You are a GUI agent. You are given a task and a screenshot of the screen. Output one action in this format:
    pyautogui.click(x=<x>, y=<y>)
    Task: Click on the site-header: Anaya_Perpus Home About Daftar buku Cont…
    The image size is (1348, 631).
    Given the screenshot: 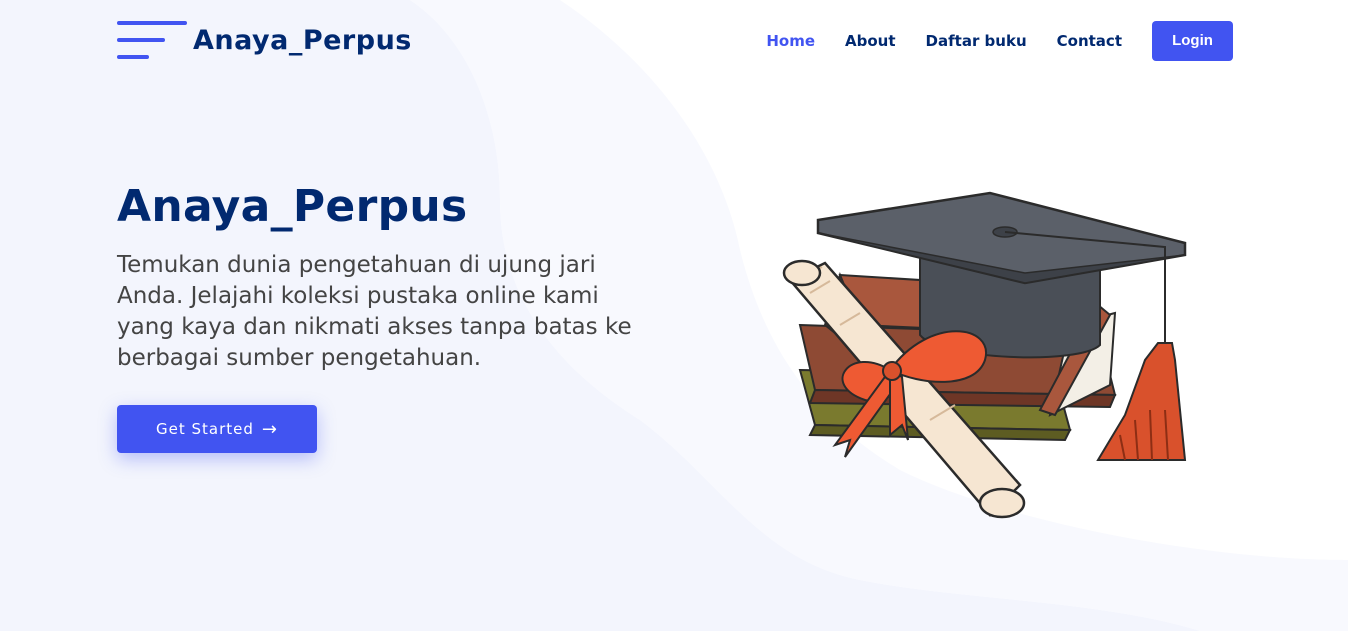 What is the action you would take?
    pyautogui.click(x=674, y=41)
    